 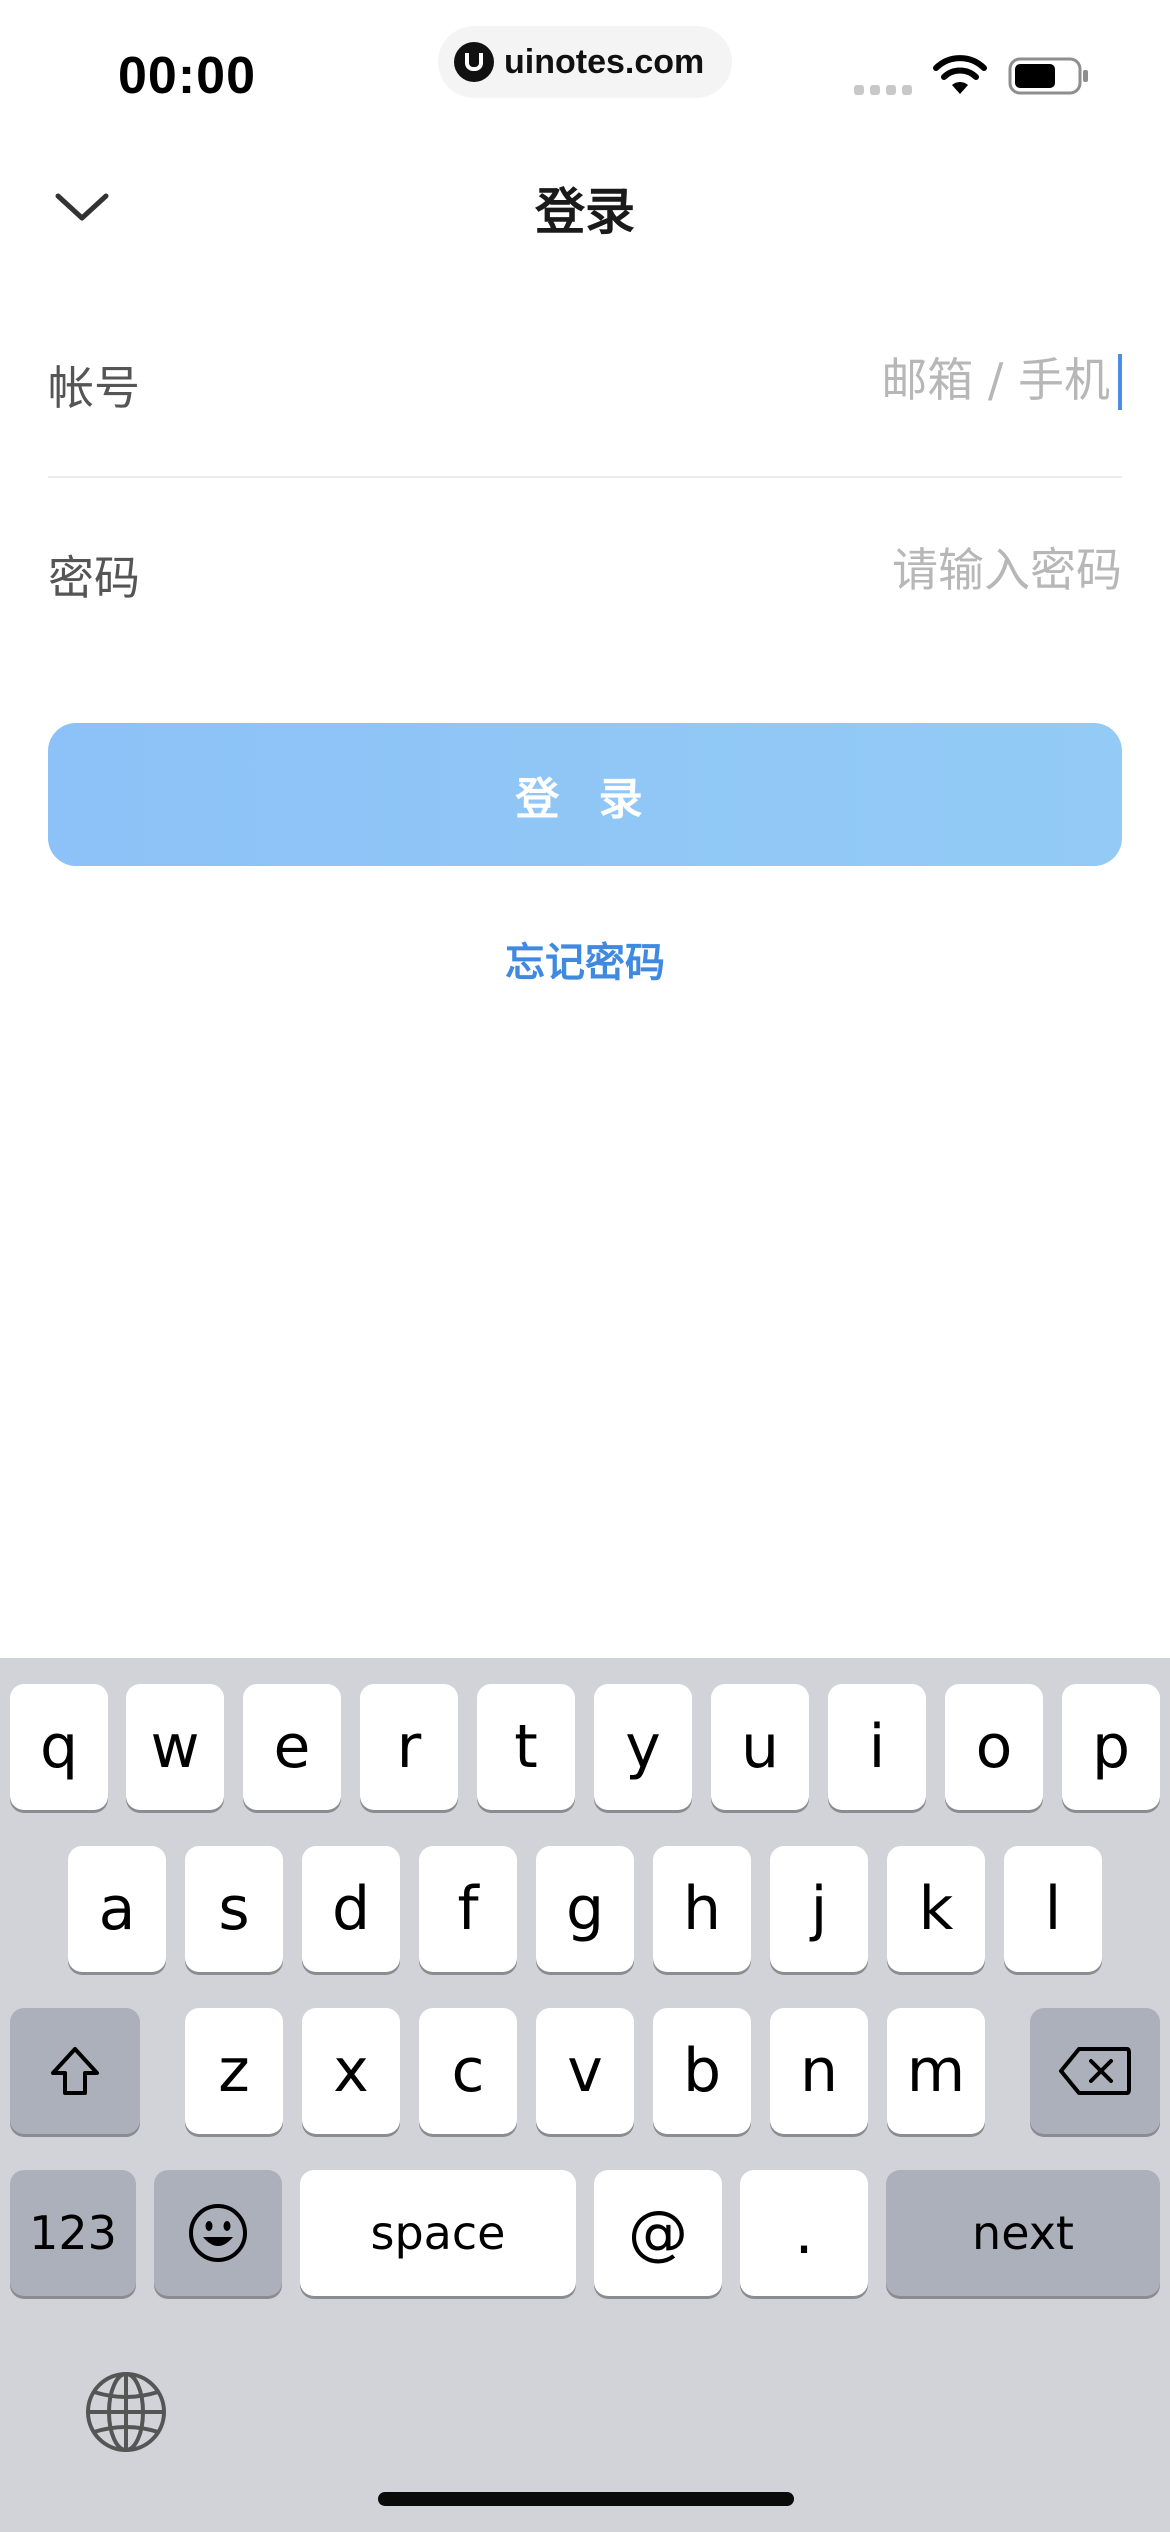 What do you see at coordinates (292, 1747) in the screenshot?
I see `key-e: e` at bounding box center [292, 1747].